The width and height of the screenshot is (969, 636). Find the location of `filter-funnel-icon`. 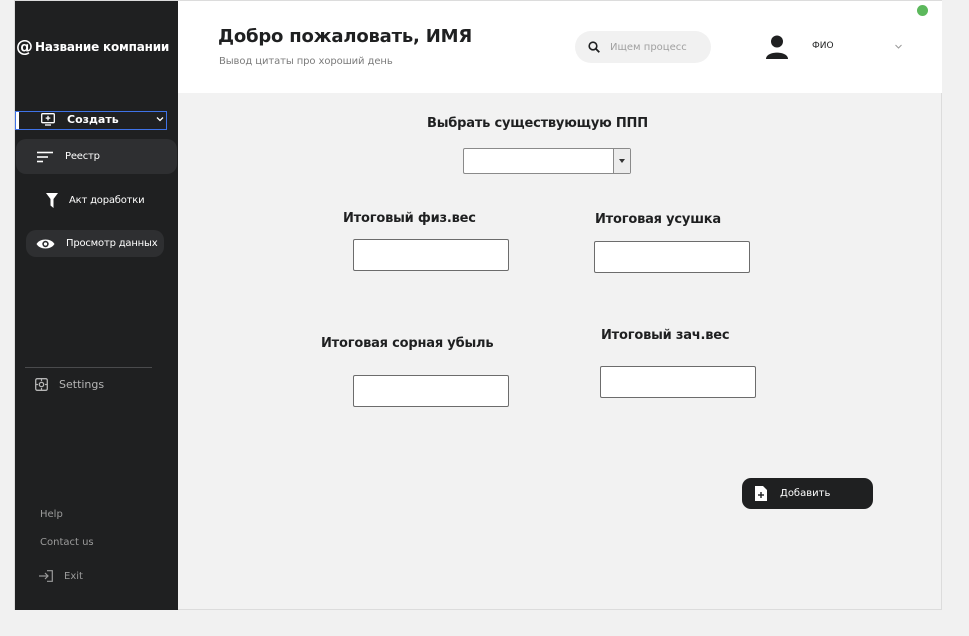

filter-funnel-icon is located at coordinates (52, 200).